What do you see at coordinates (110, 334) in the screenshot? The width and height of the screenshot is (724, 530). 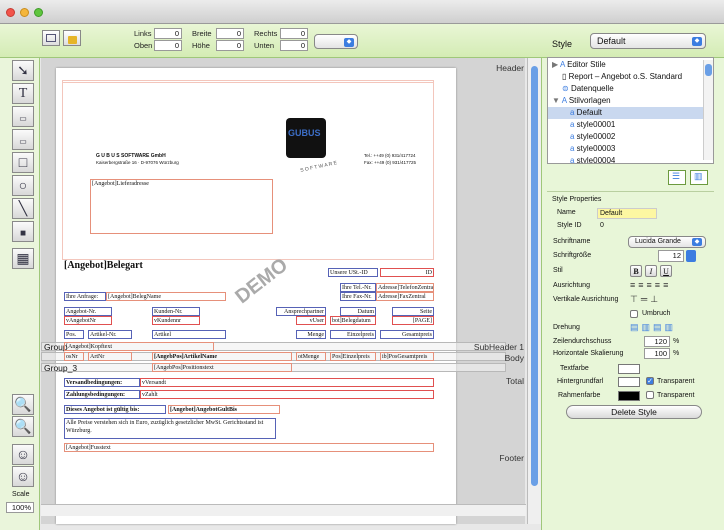 I see `col-artikelnr: Artikel-Nr.` at bounding box center [110, 334].